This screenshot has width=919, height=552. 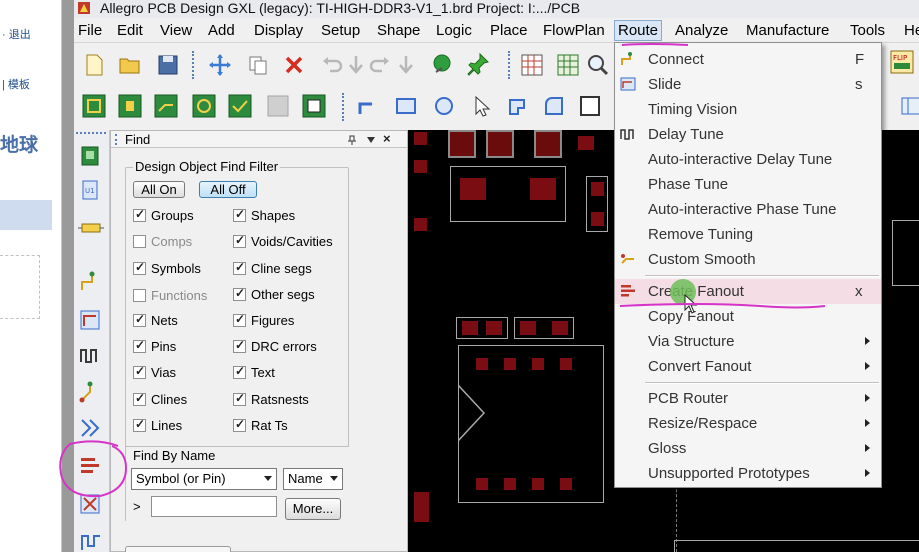 What do you see at coordinates (352, 140) in the screenshot?
I see `pin-icon` at bounding box center [352, 140].